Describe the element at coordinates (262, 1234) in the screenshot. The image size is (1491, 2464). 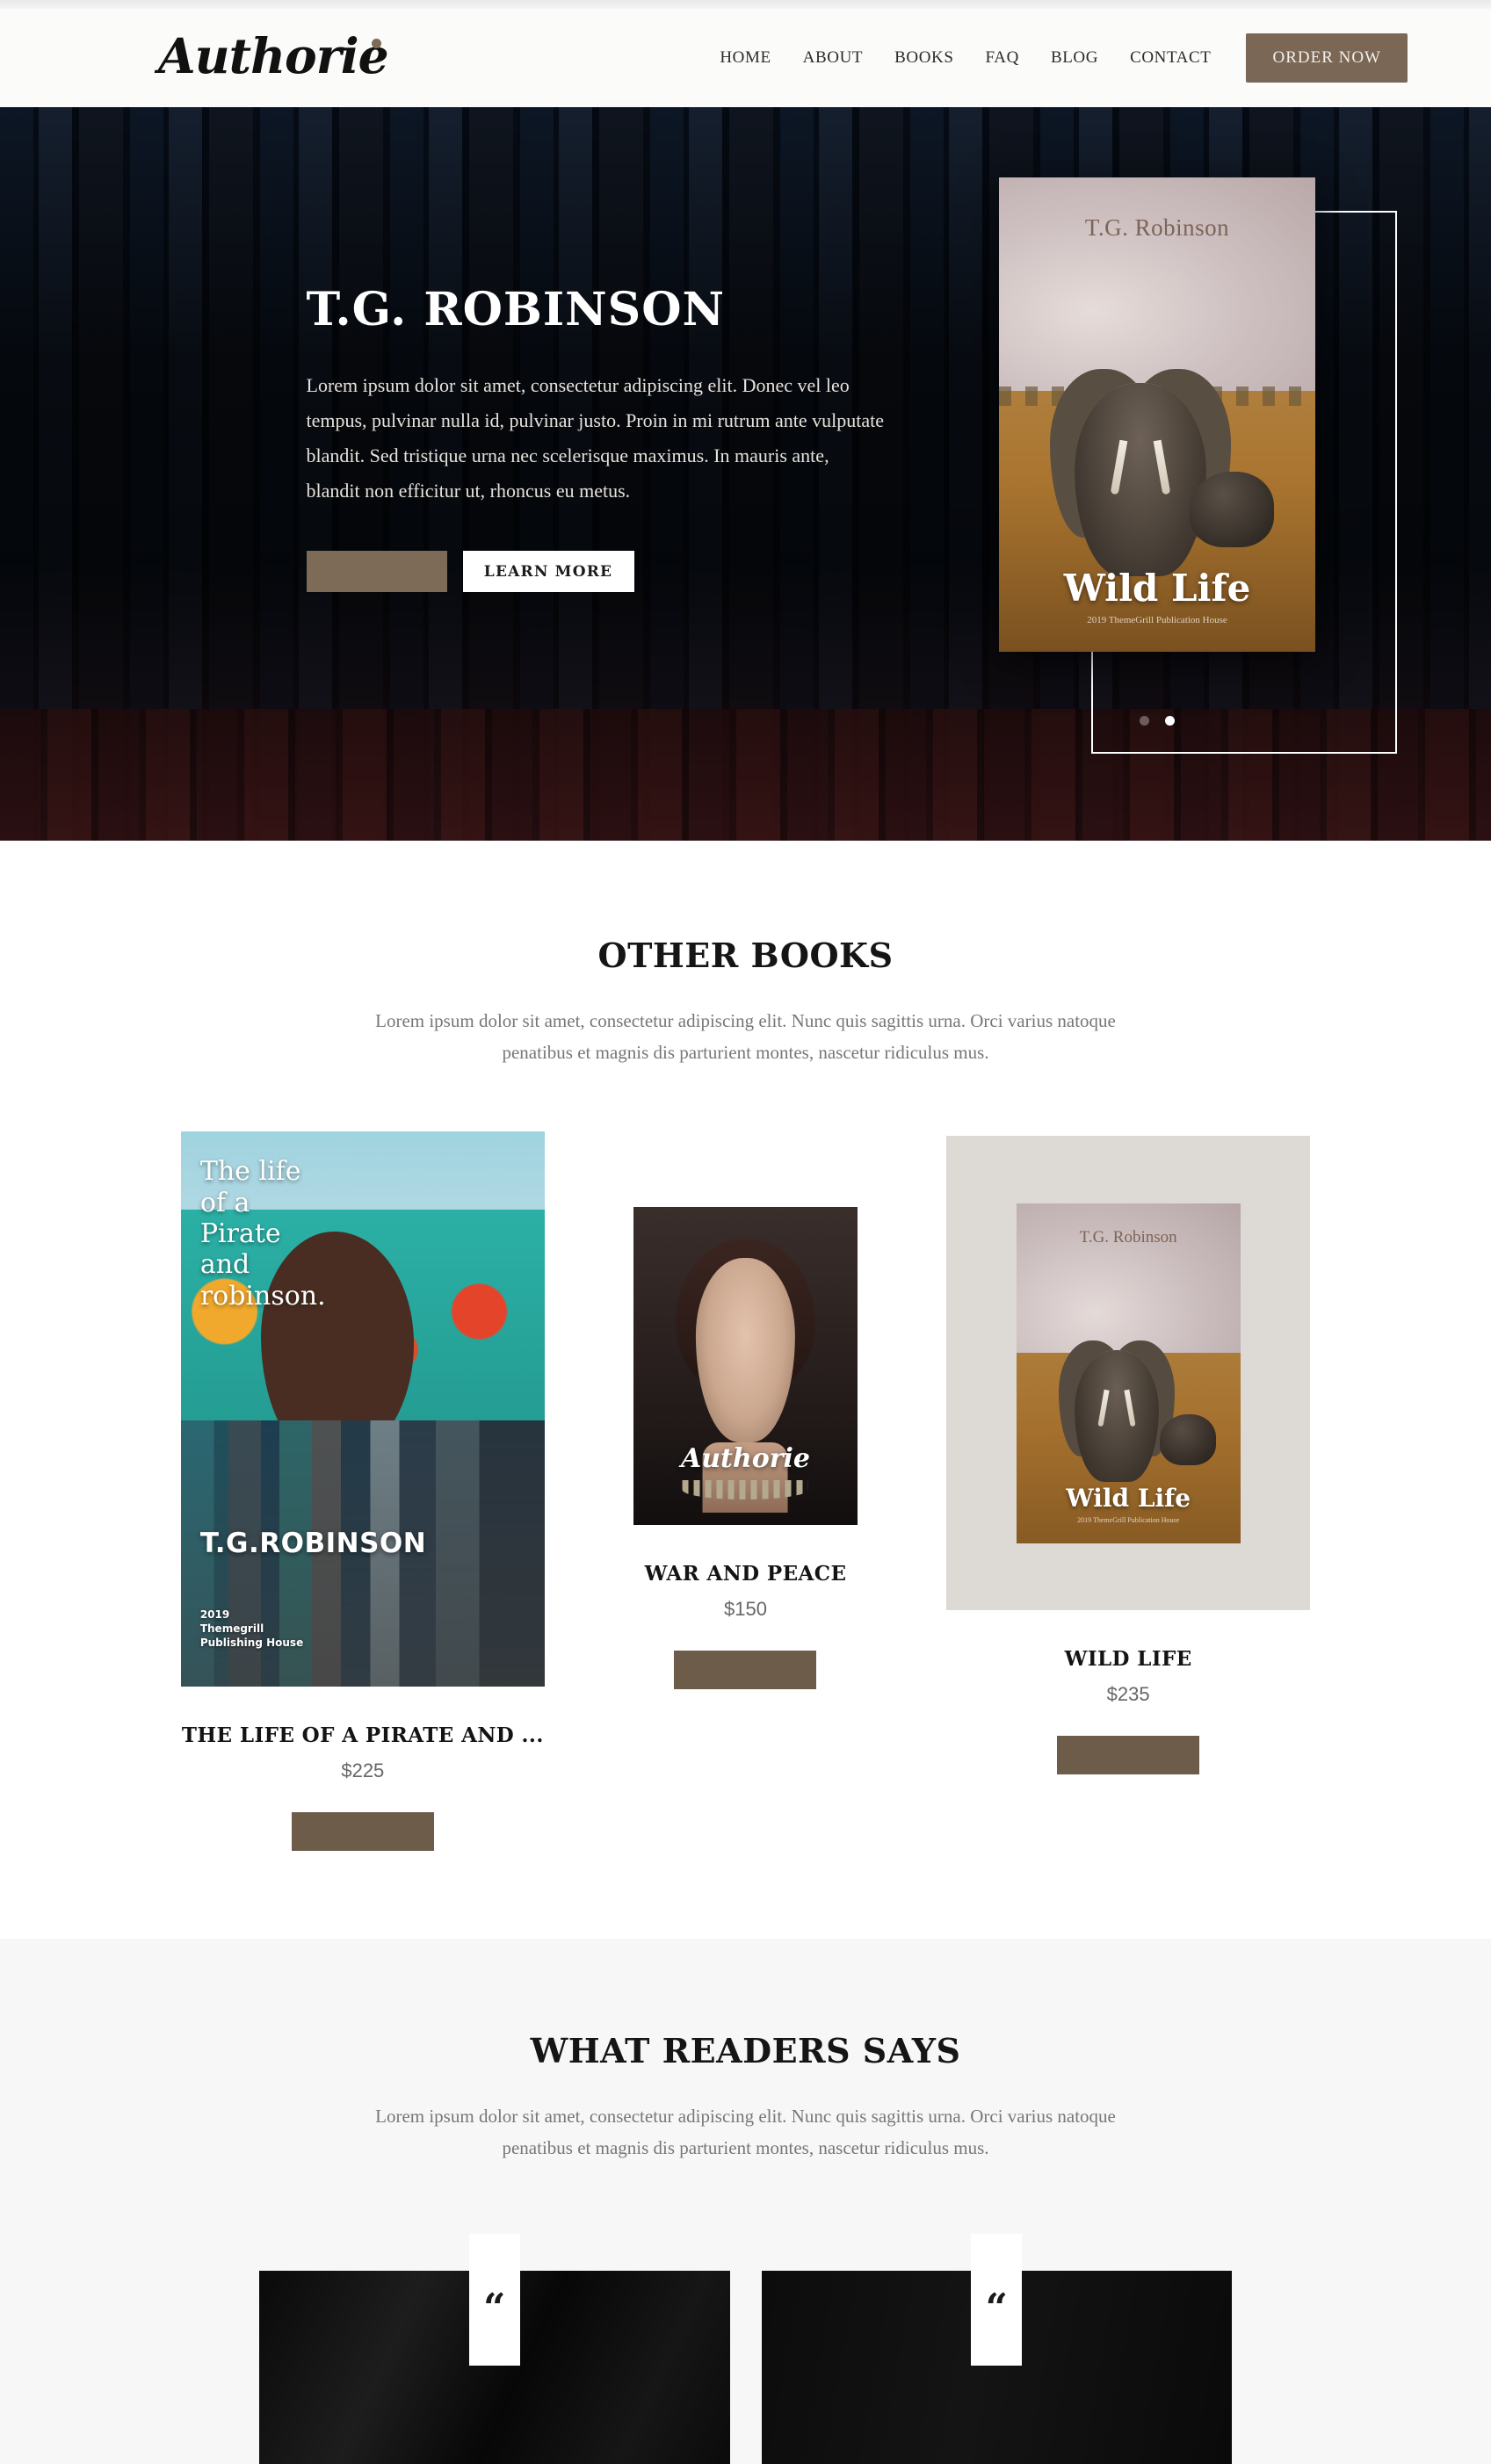
I see `pirate-cover-title: The life of a Pirate and robinson.` at that location.